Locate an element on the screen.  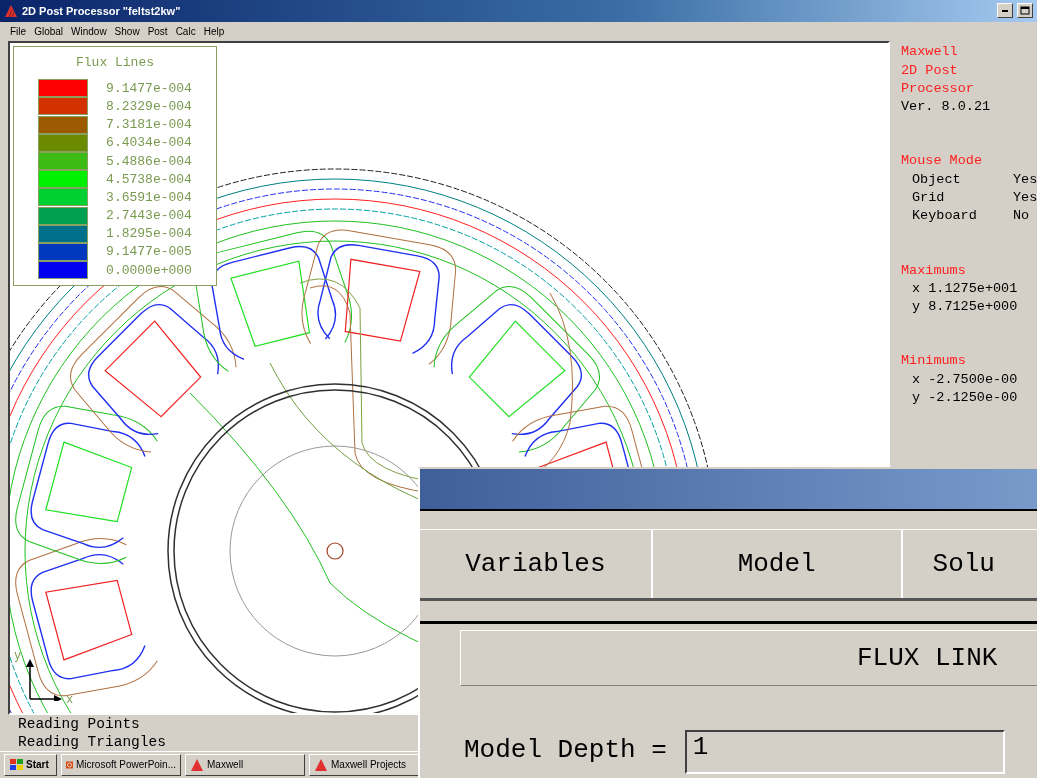
center-marker is located at coordinates (335, 551).